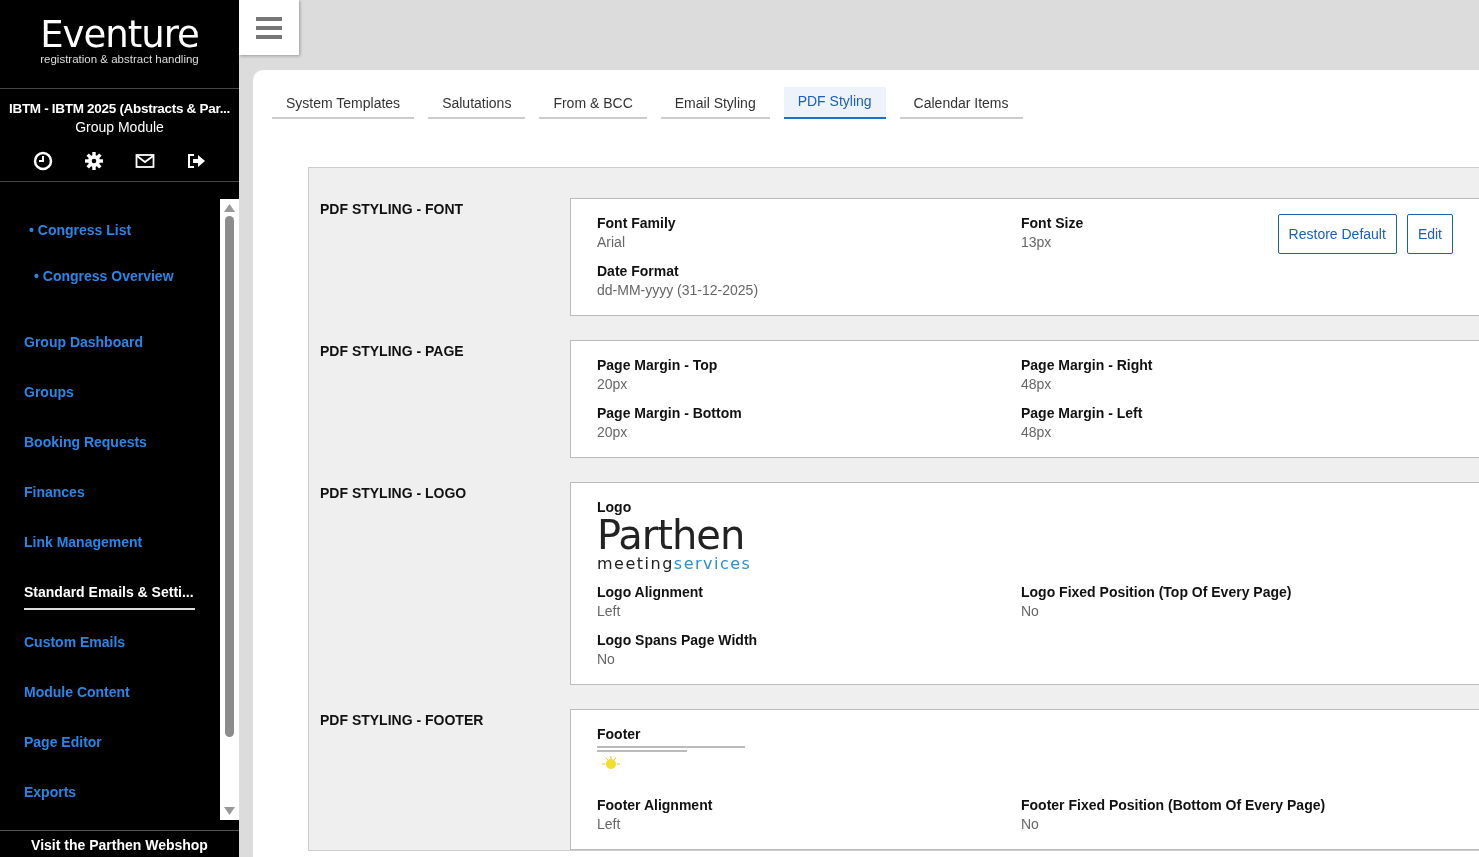 This screenshot has width=1479, height=857. What do you see at coordinates (119, 34) in the screenshot?
I see `app-logo: Eventure` at bounding box center [119, 34].